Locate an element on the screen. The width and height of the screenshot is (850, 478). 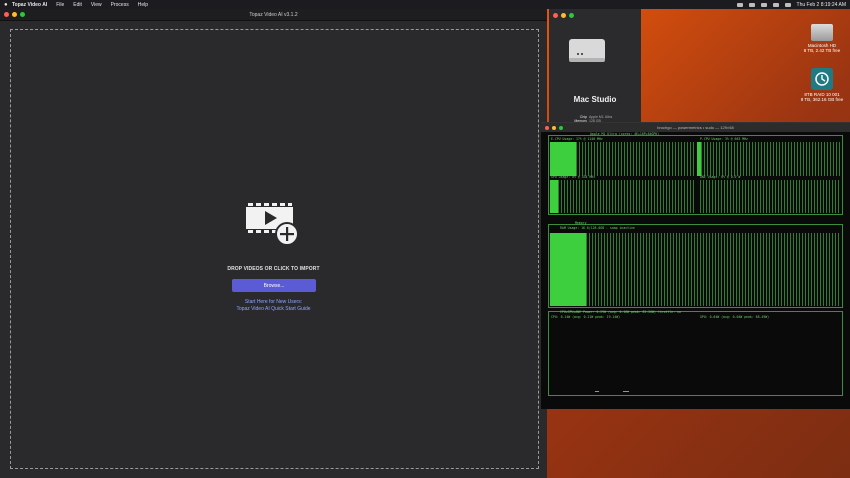
disk-free: 8 TB, 362.16 GB free is located at coordinates (822, 99).